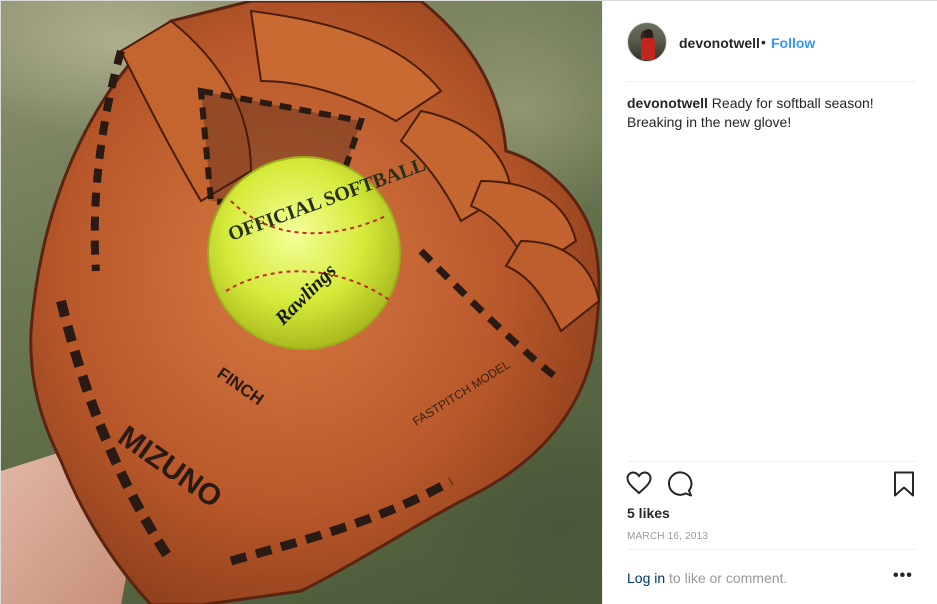 This screenshot has width=937, height=604. I want to click on post-header: devonotwell • Follow, so click(770, 41).